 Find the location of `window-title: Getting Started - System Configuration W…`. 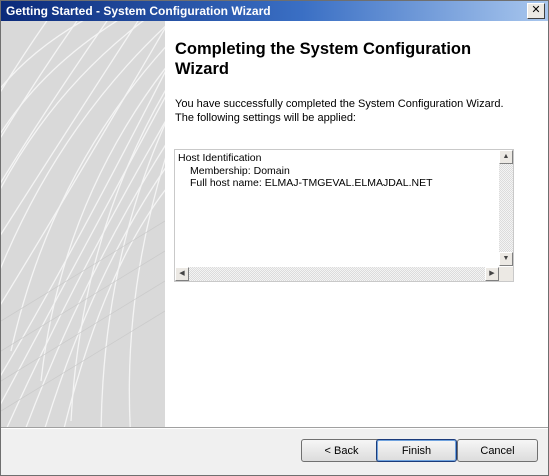

window-title: Getting Started - System Configuration W… is located at coordinates (138, 11).